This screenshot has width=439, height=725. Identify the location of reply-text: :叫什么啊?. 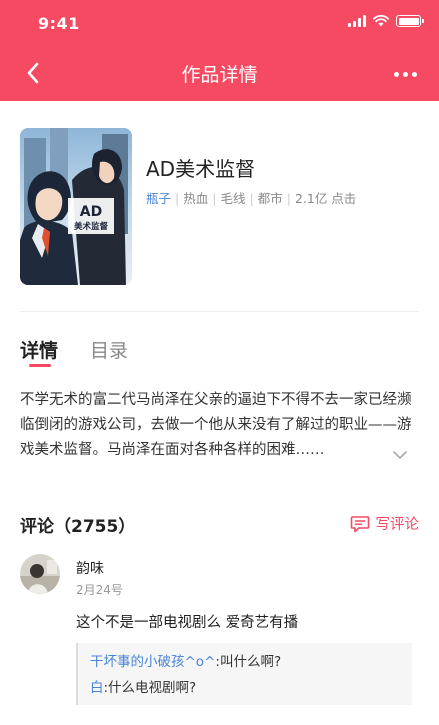
(248, 662).